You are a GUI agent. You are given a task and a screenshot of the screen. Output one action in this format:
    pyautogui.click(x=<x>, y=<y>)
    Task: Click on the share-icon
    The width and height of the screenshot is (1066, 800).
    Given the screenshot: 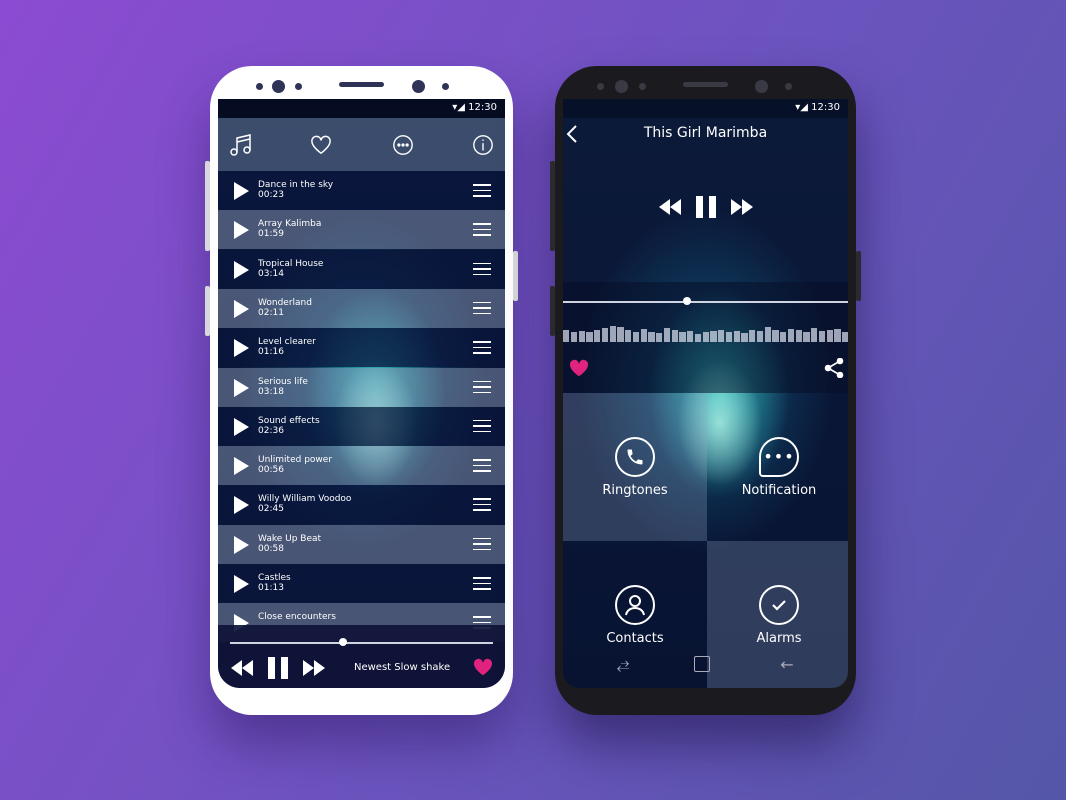 What is the action you would take?
    pyautogui.click(x=834, y=368)
    